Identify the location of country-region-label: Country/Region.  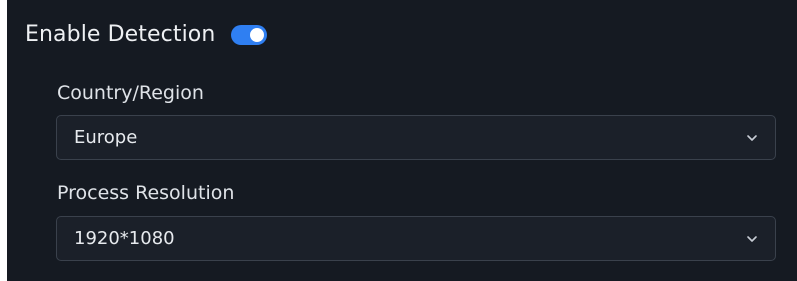
(130, 93).